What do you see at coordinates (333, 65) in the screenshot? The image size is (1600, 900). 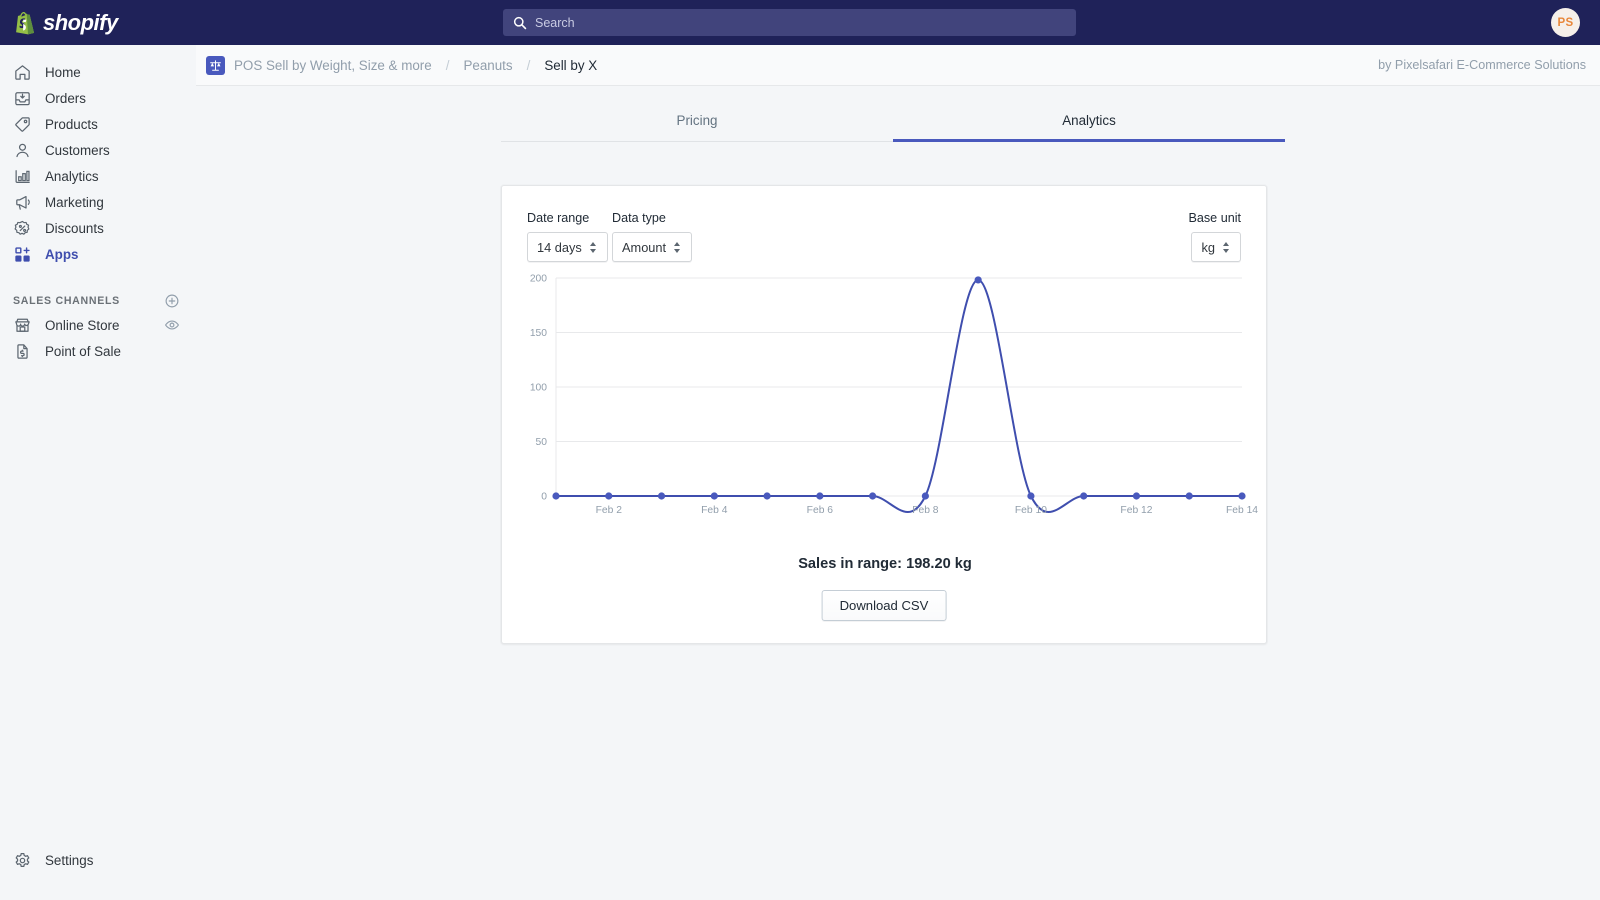 I see `breadcrumb-app-name: POS Sell by Weight, Size & more` at bounding box center [333, 65].